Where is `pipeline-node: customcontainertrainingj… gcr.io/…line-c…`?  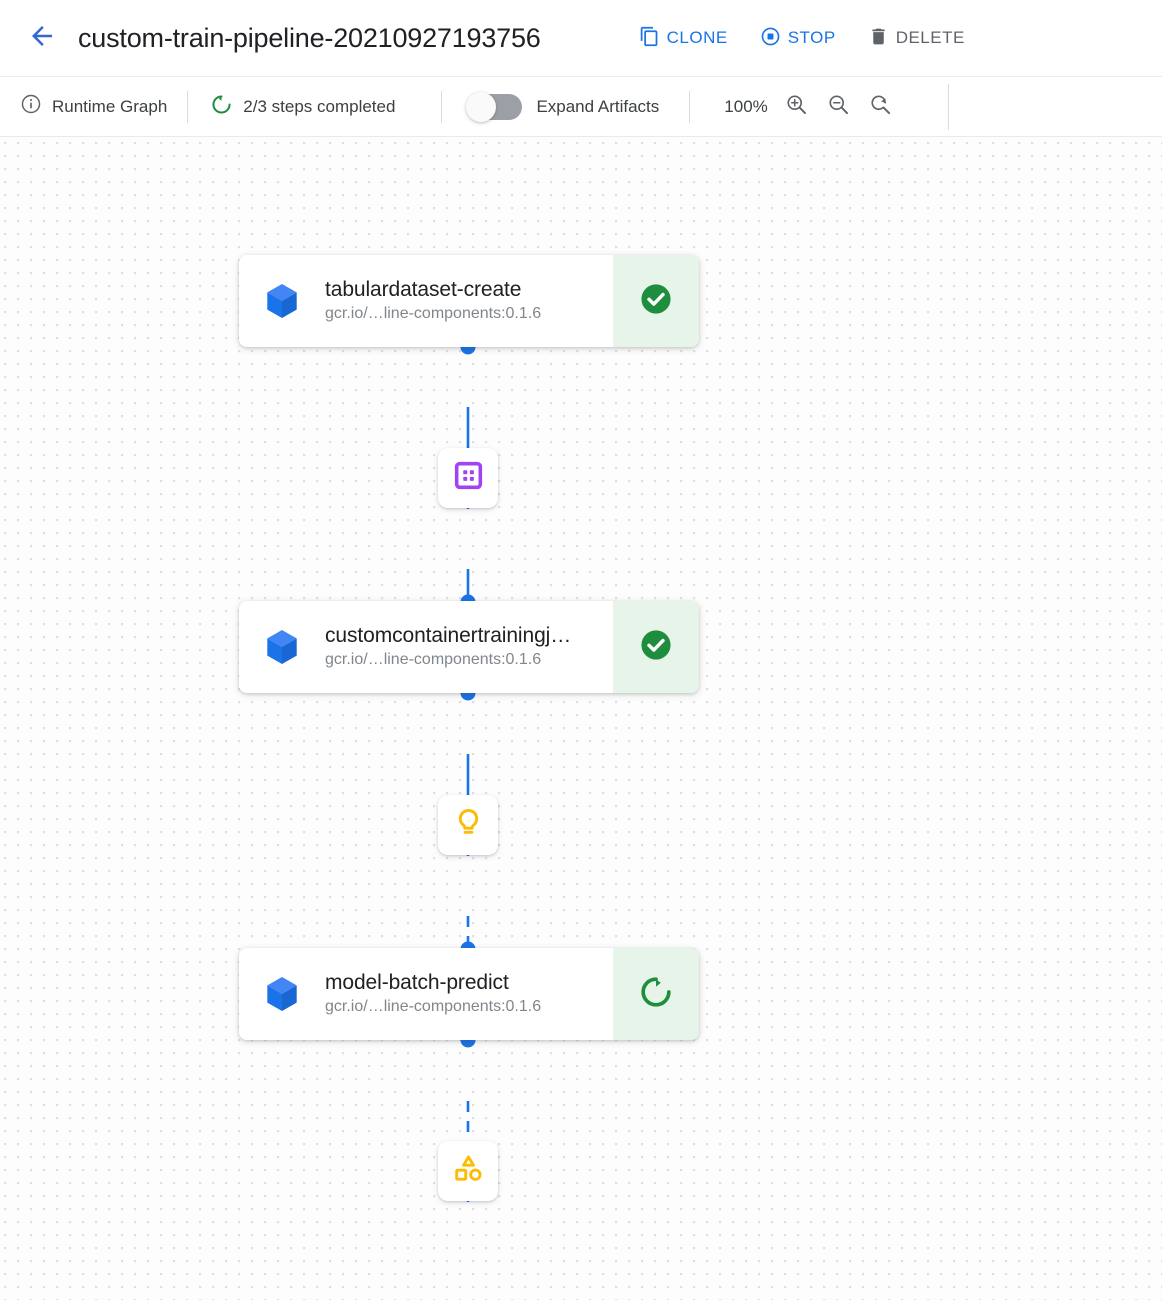
pipeline-node: customcontainertrainingj… gcr.io/…line-c… is located at coordinates (469, 647).